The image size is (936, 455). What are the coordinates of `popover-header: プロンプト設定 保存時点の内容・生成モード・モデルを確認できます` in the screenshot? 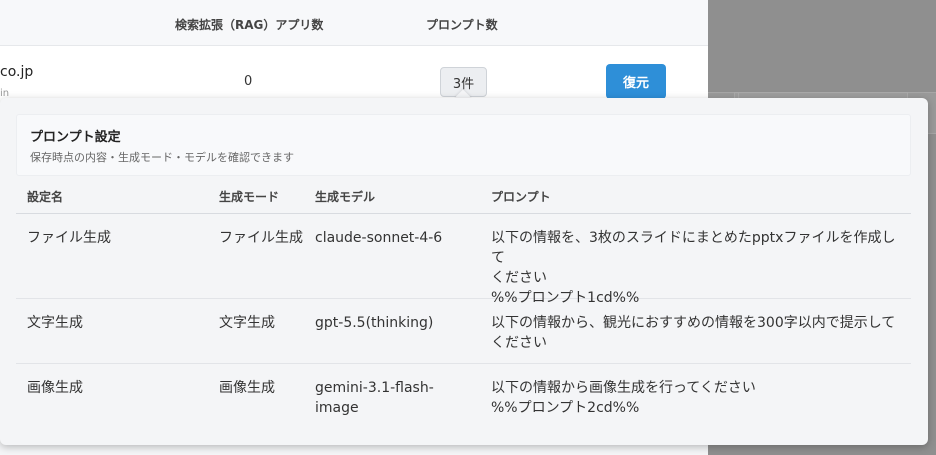 It's located at (463, 145).